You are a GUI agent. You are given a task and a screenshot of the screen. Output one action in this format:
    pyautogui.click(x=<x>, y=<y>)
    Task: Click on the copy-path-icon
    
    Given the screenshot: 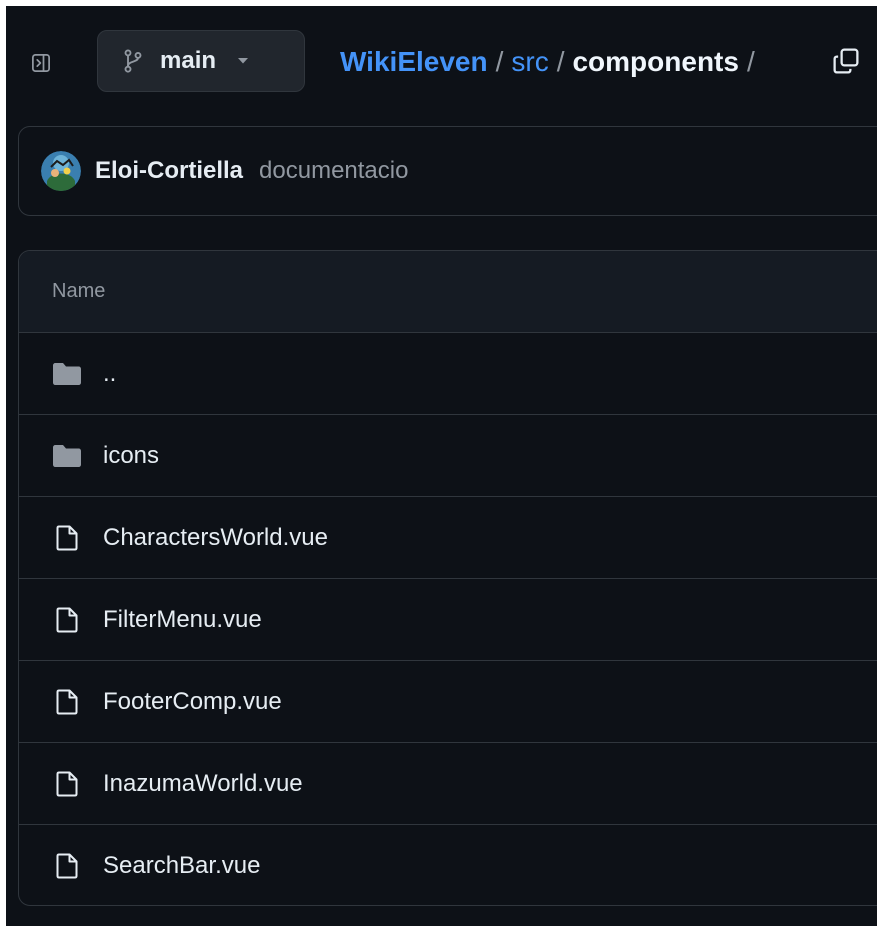 What is the action you would take?
    pyautogui.click(x=846, y=61)
    